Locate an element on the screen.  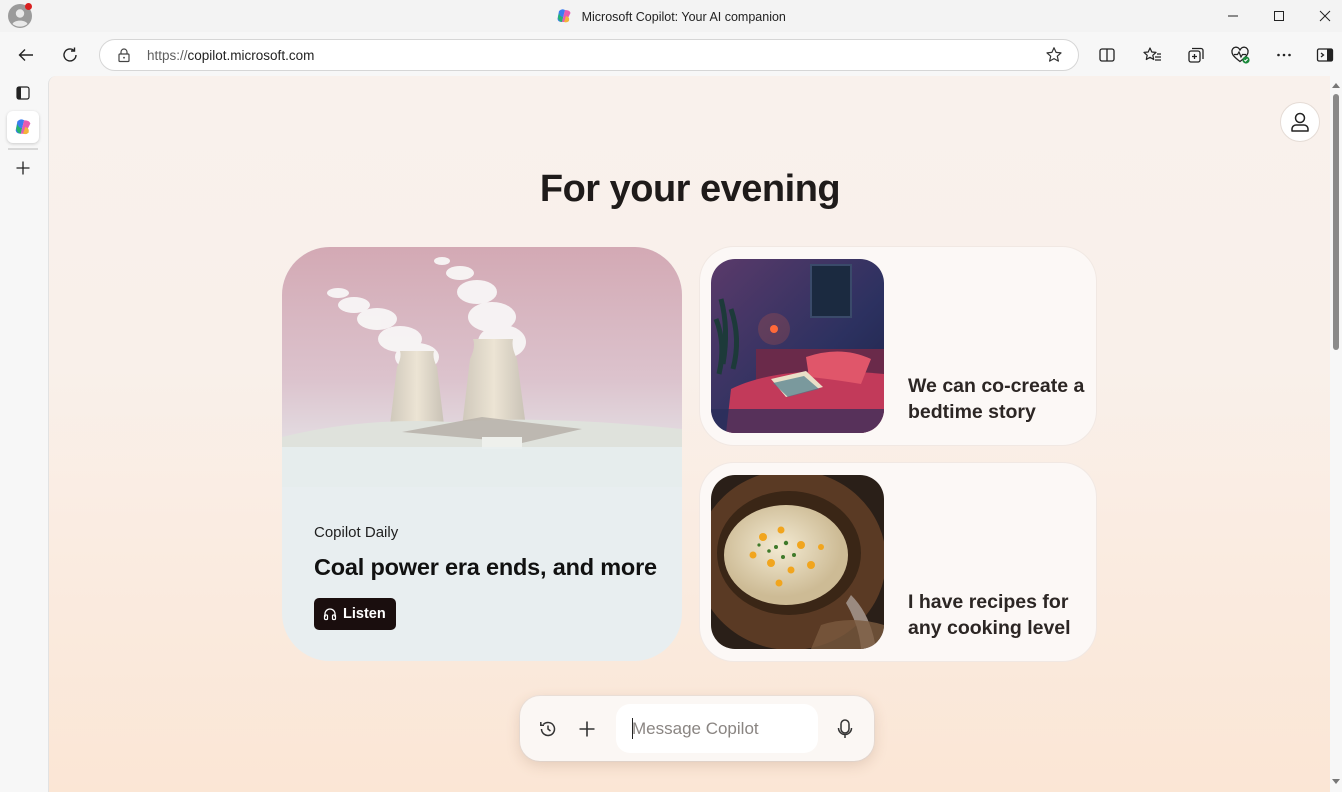
microphone-button is located at coordinates (845, 729).